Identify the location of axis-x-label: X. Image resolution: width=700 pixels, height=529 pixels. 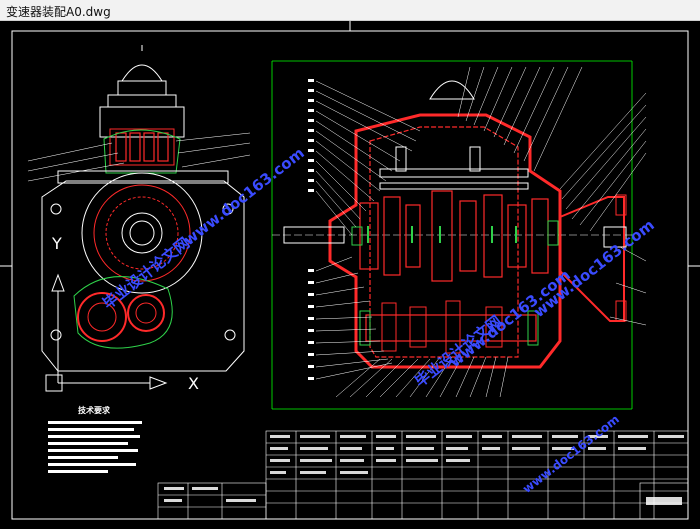
(193, 383).